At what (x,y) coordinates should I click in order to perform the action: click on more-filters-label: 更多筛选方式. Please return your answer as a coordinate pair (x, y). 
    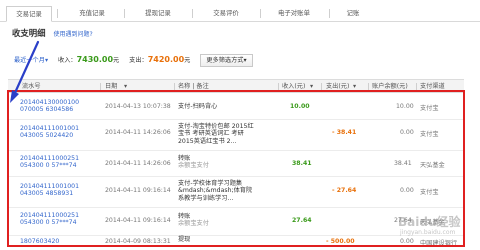
    Looking at the image, I should click on (225, 60).